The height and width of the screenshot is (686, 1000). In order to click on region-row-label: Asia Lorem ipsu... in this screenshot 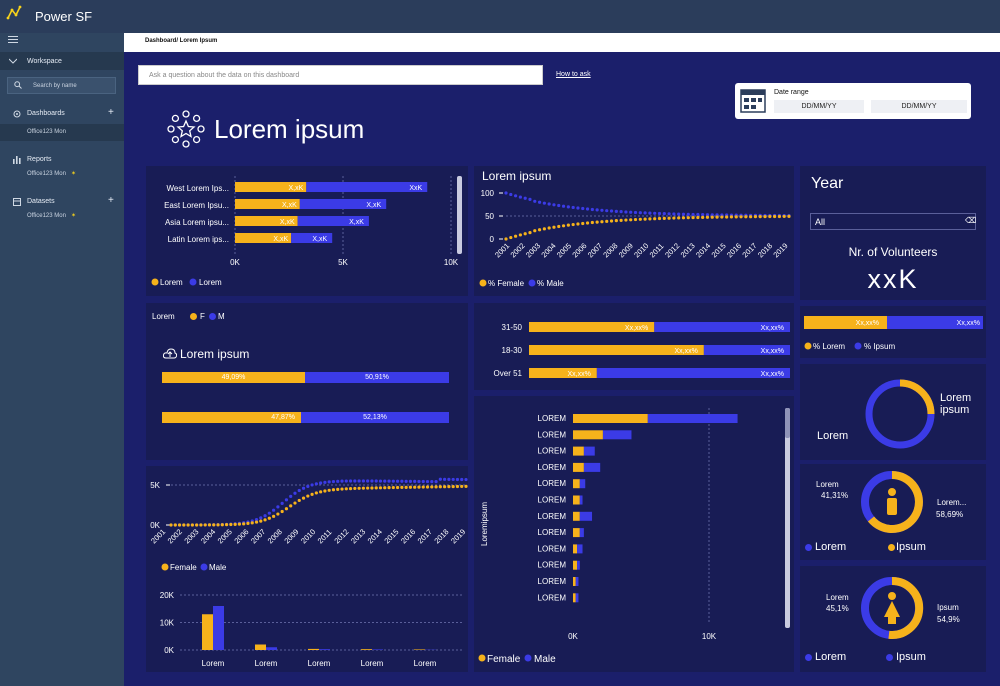, I will do `click(197, 222)`.